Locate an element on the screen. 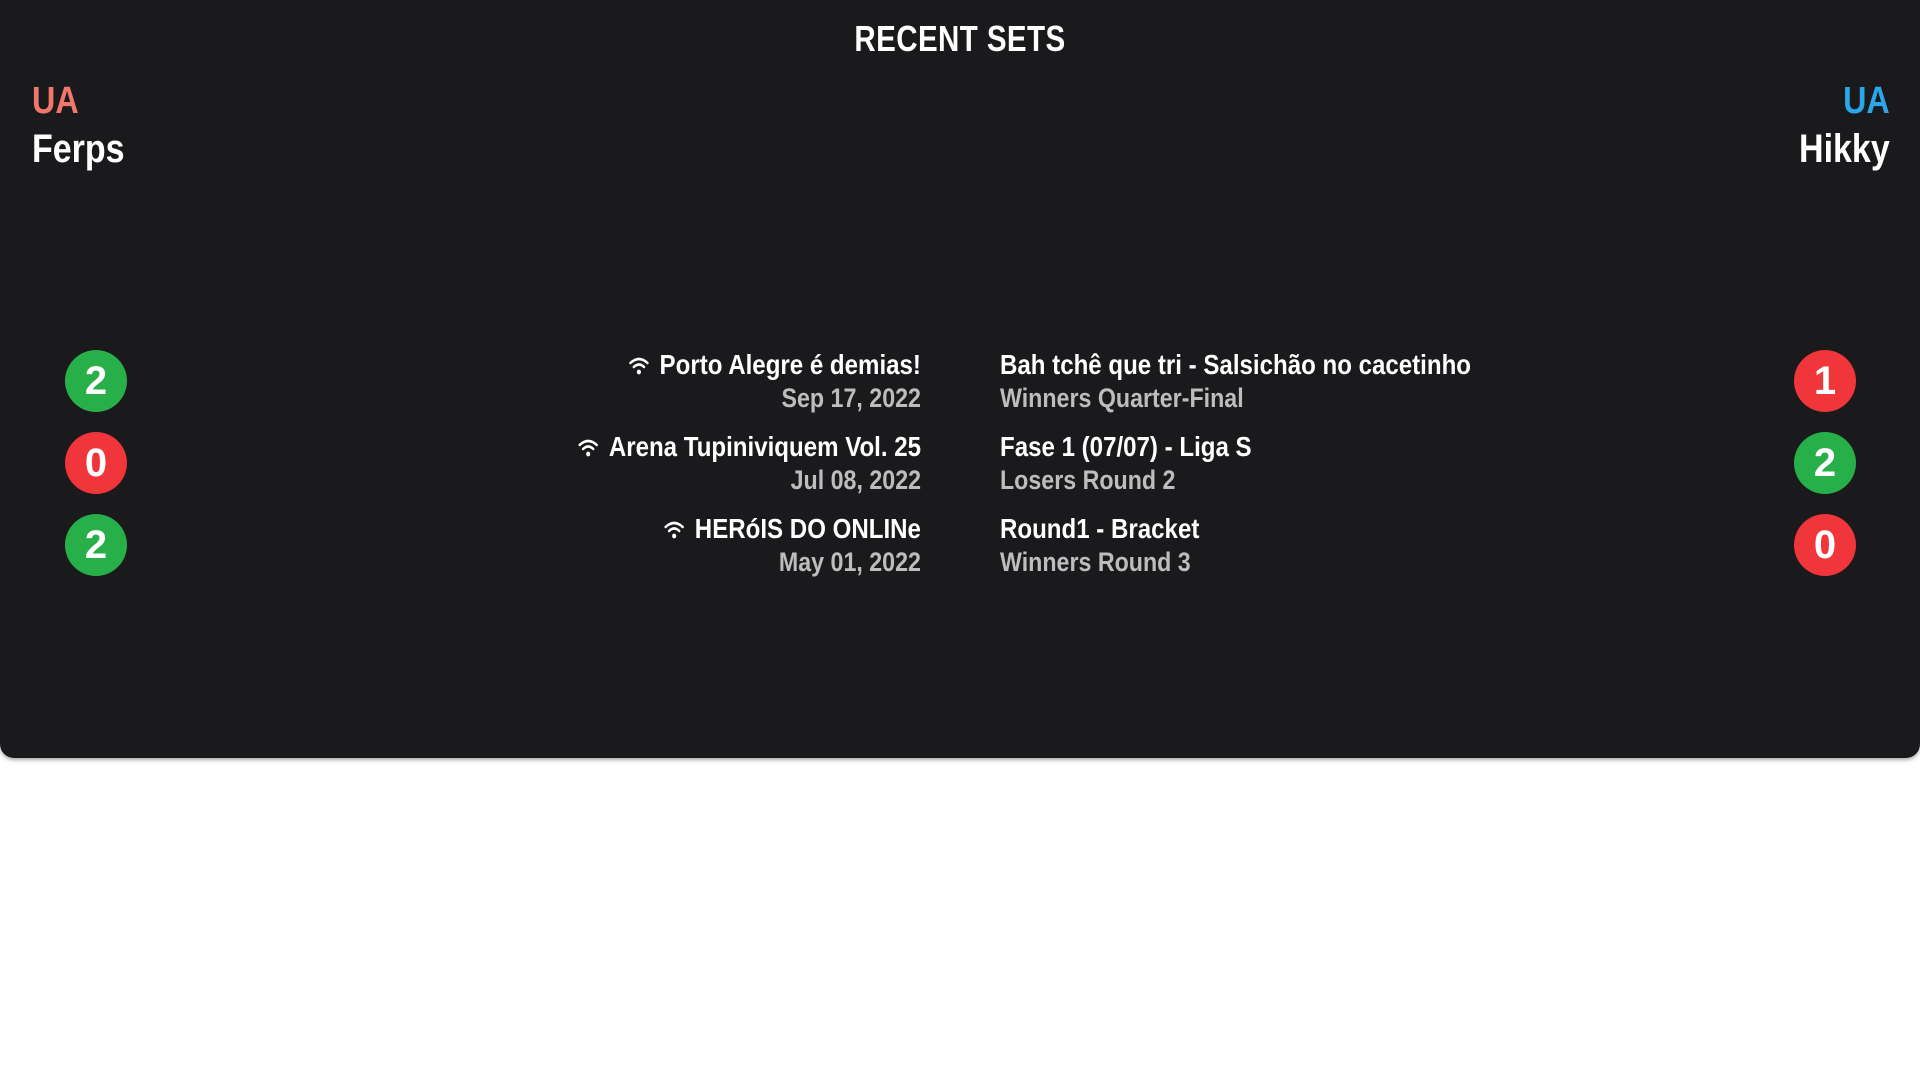 Image resolution: width=1920 pixels, height=1080 pixels. round-name: Winners Quarter-Final is located at coordinates (1122, 398).